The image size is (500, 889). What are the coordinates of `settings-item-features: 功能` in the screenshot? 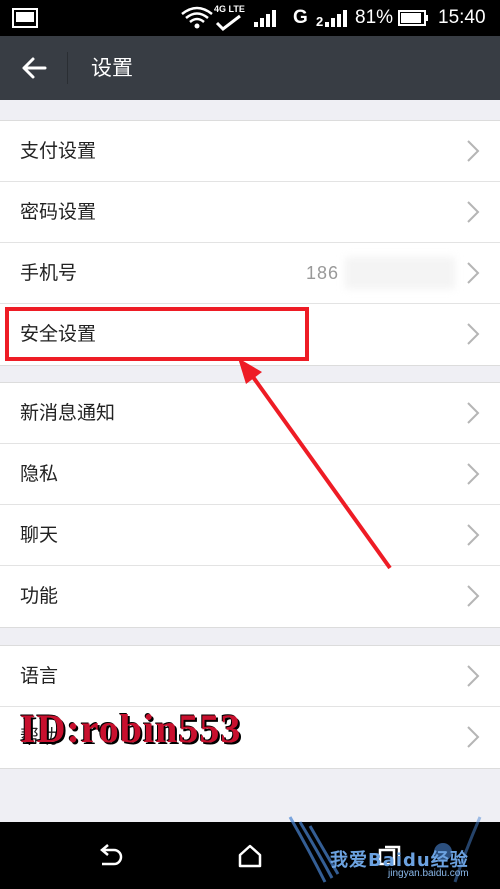 It's located at (250, 596).